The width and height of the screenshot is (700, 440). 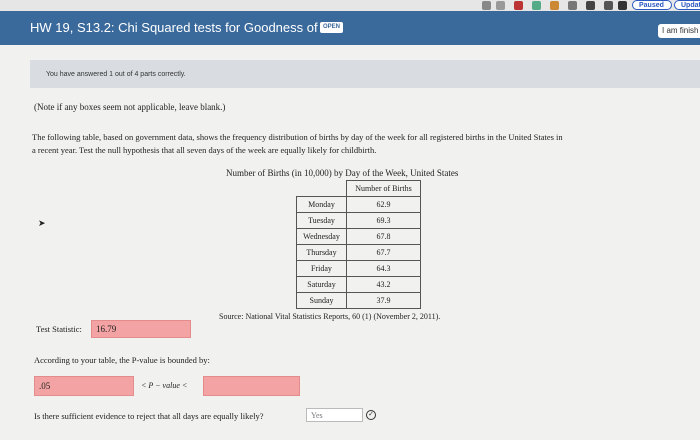 What do you see at coordinates (321, 300) in the screenshot?
I see `table-day: Sunday` at bounding box center [321, 300].